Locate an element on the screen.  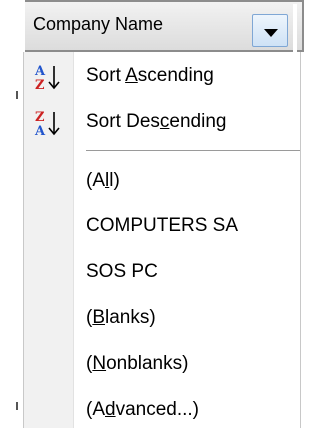
menu-item-sort-descending: Z A Sort Descending is located at coordinates (162, 122).